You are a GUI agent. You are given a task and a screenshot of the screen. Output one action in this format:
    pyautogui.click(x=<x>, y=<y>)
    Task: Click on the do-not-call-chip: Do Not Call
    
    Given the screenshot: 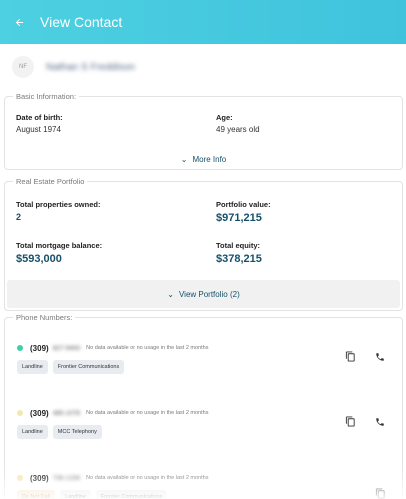 What is the action you would take?
    pyautogui.click(x=36, y=494)
    